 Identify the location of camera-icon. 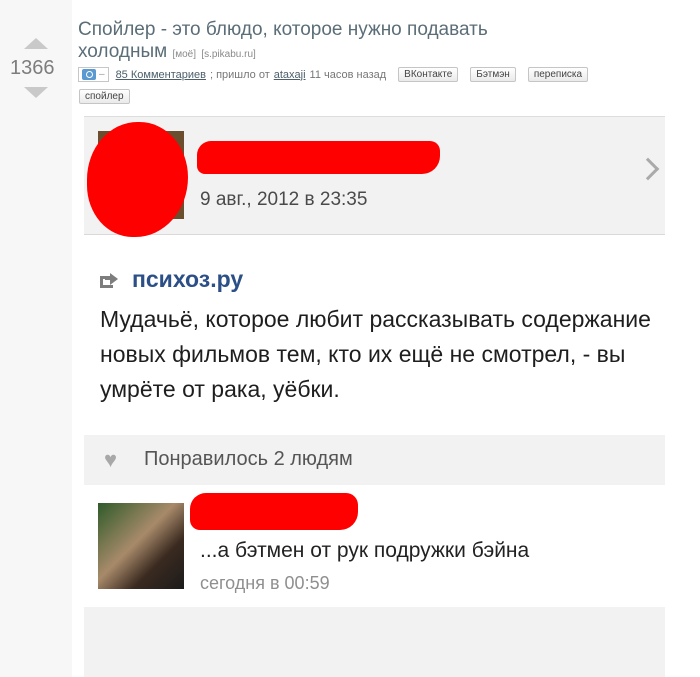
(89, 74).